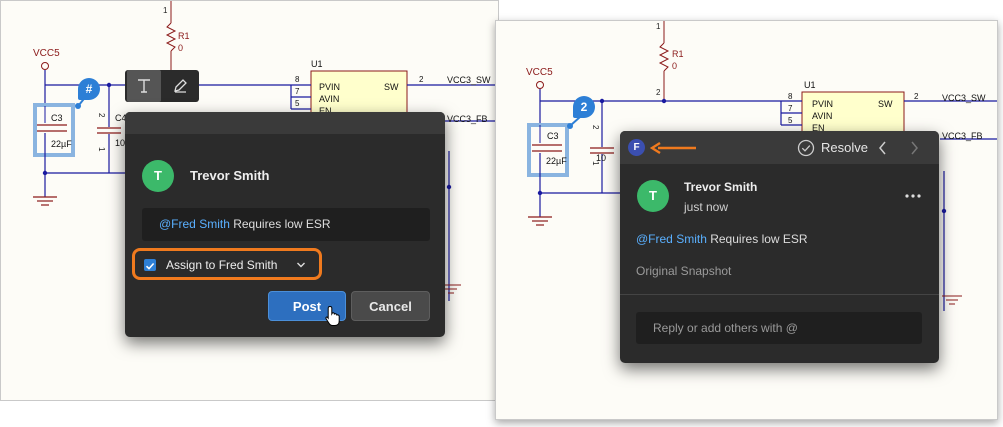 This screenshot has width=1003, height=427. What do you see at coordinates (914, 148) in the screenshot?
I see `chevron-right-icon` at bounding box center [914, 148].